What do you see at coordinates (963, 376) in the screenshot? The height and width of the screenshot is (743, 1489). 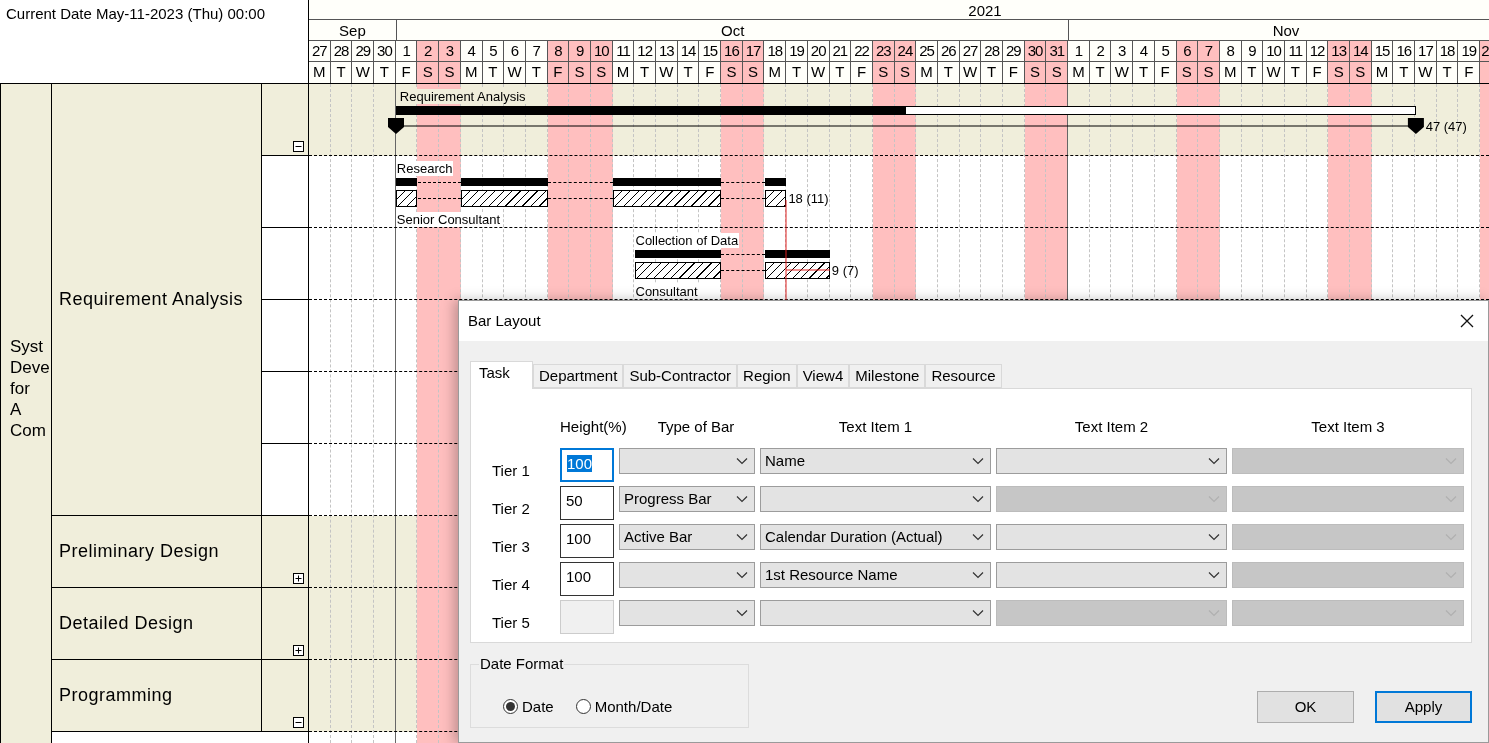 I see `tab: Resource` at bounding box center [963, 376].